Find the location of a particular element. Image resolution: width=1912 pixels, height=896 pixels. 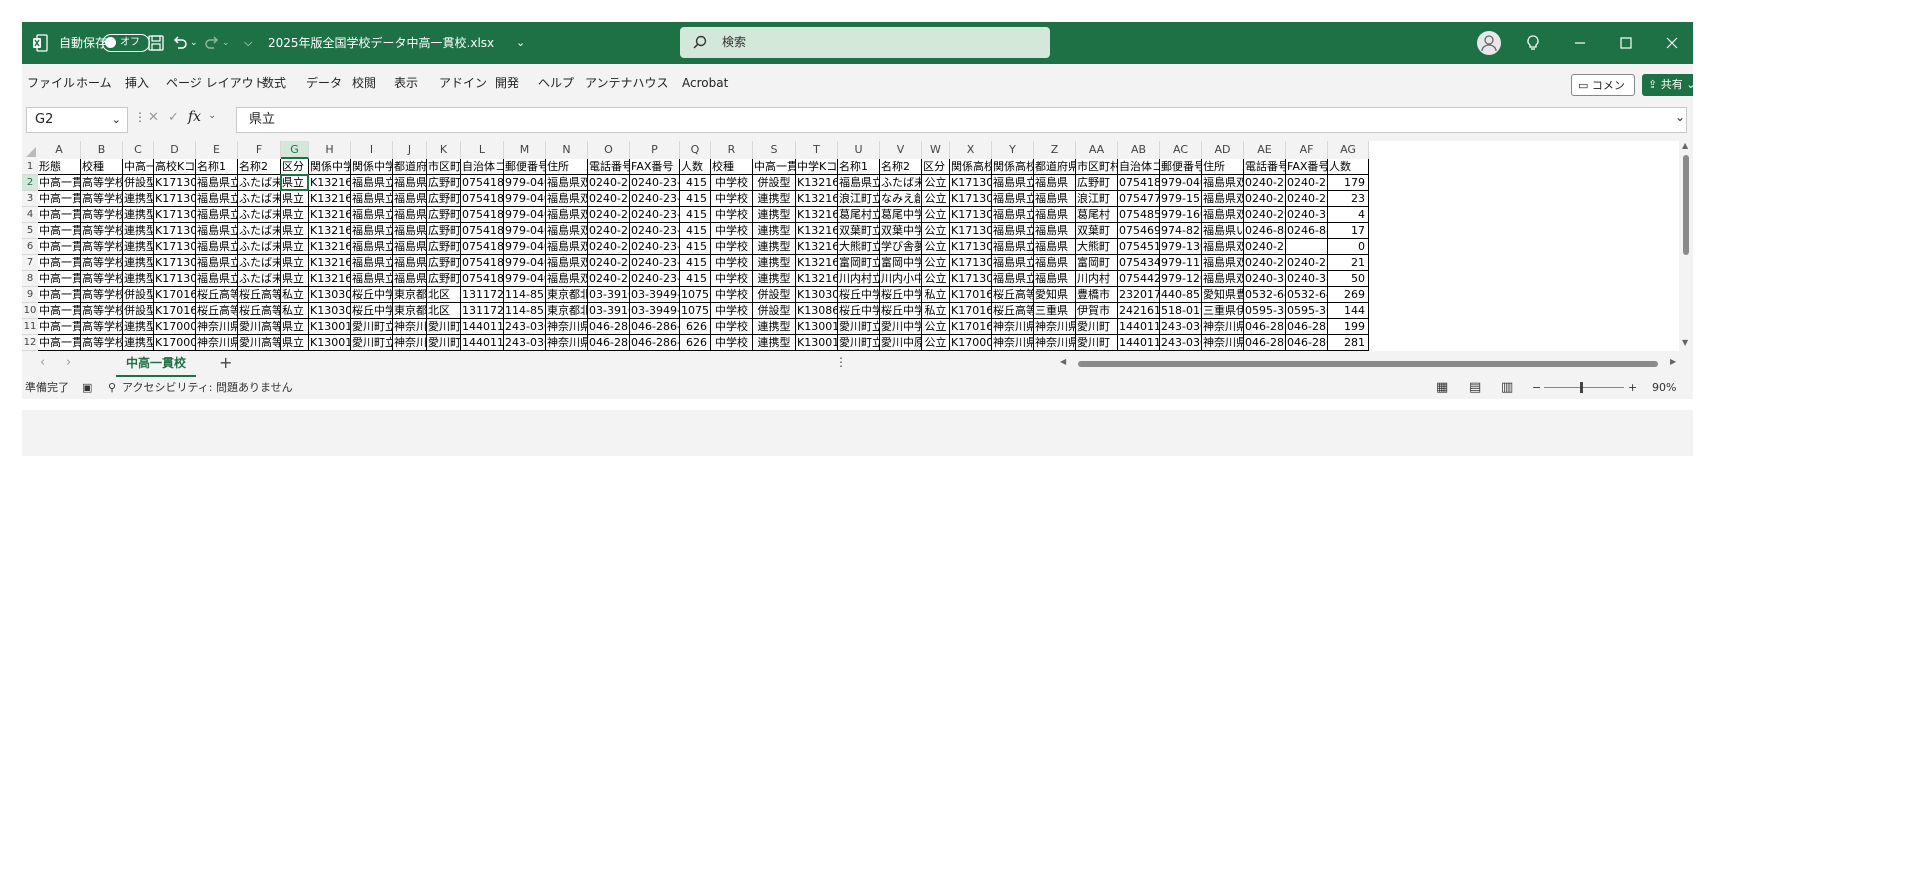

table-cell: 愛知県豊 is located at coordinates (1223, 295).